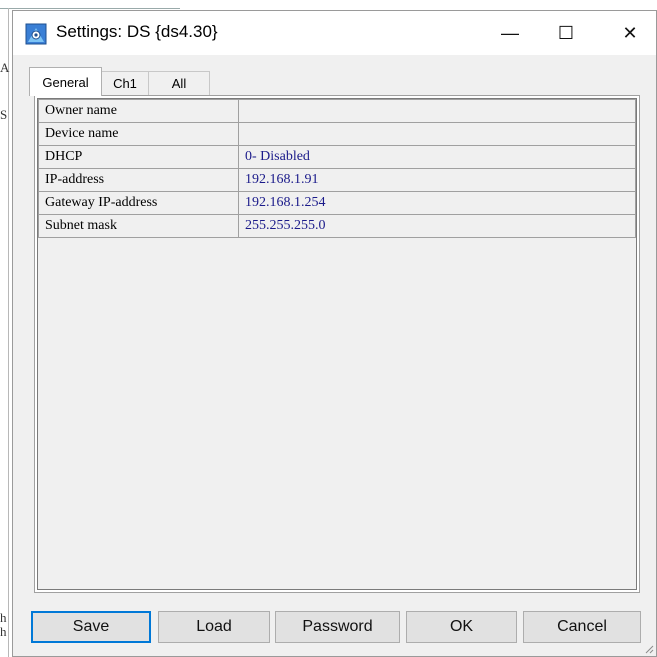 Image resolution: width=657 pixels, height=657 pixels. Describe the element at coordinates (437, 134) in the screenshot. I see `property-value-device-name` at that location.